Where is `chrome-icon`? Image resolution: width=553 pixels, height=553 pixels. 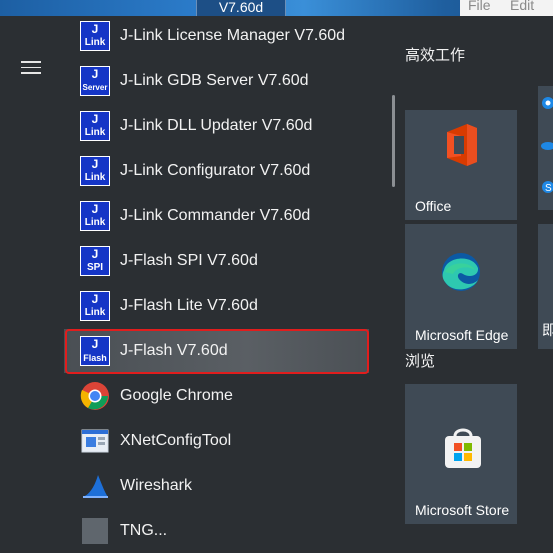 chrome-icon is located at coordinates (95, 396).